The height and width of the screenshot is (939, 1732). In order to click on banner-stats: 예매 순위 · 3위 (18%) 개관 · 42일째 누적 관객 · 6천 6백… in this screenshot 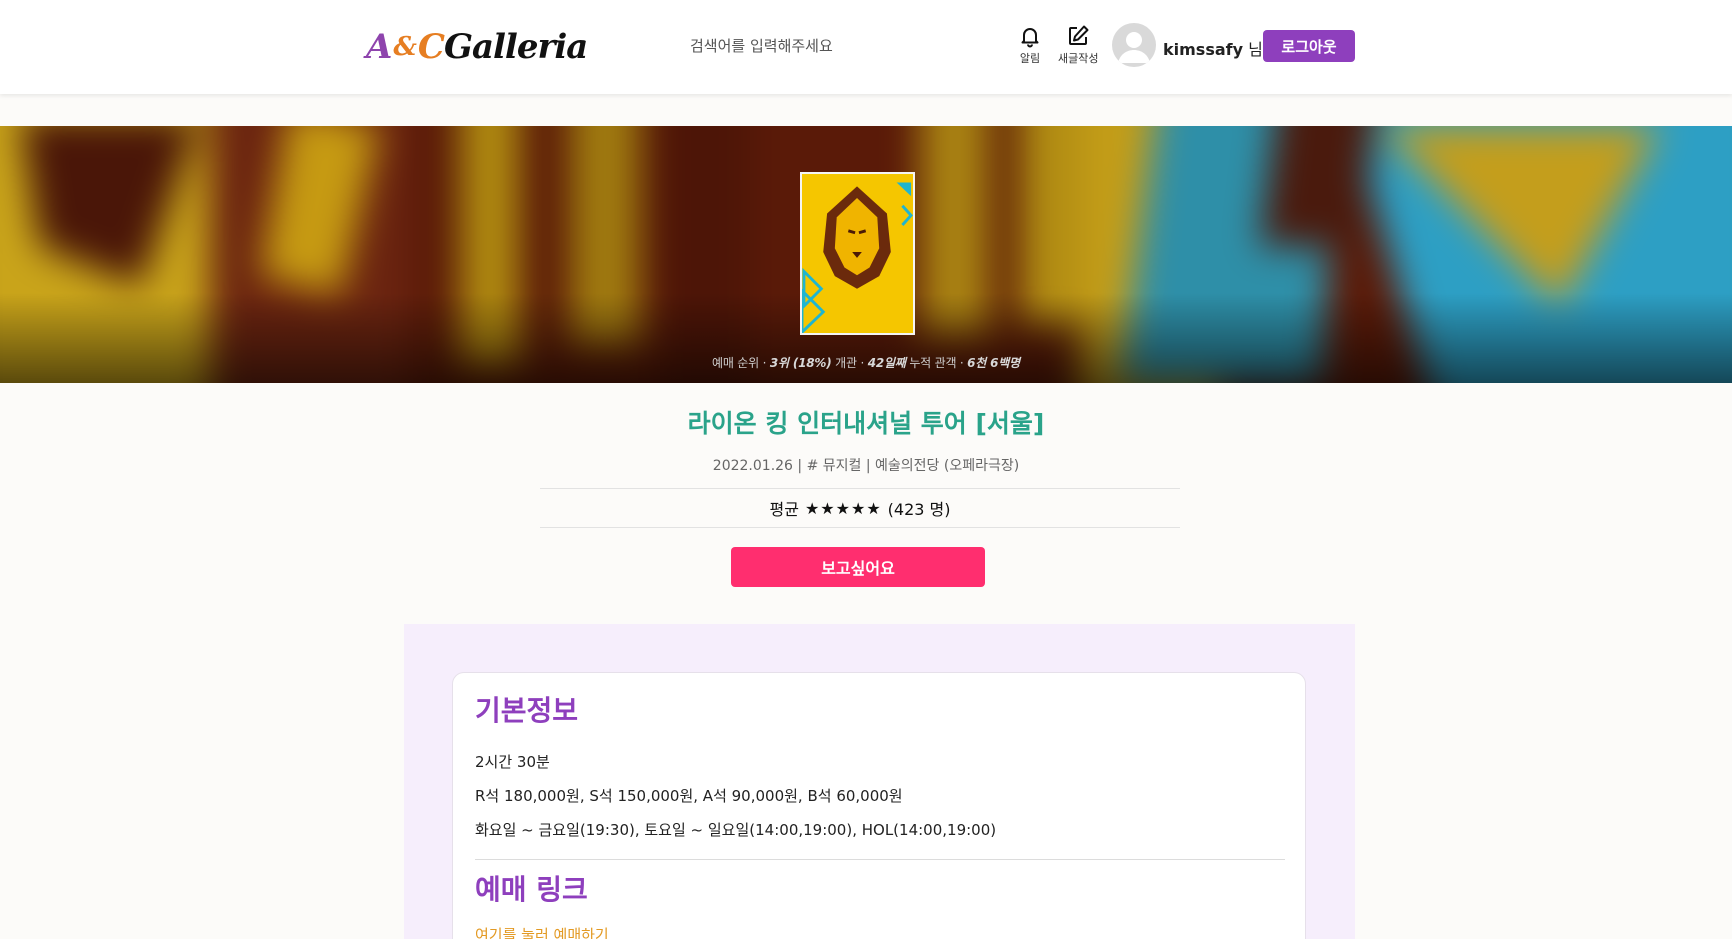, I will do `click(866, 362)`.